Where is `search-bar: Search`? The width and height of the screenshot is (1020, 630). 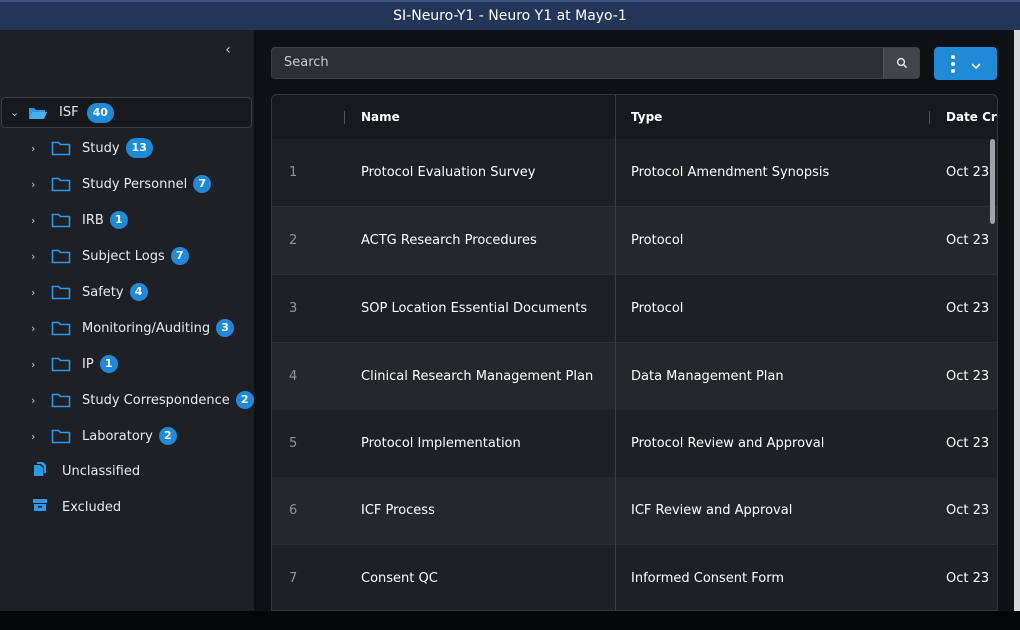 search-bar: Search is located at coordinates (595, 63).